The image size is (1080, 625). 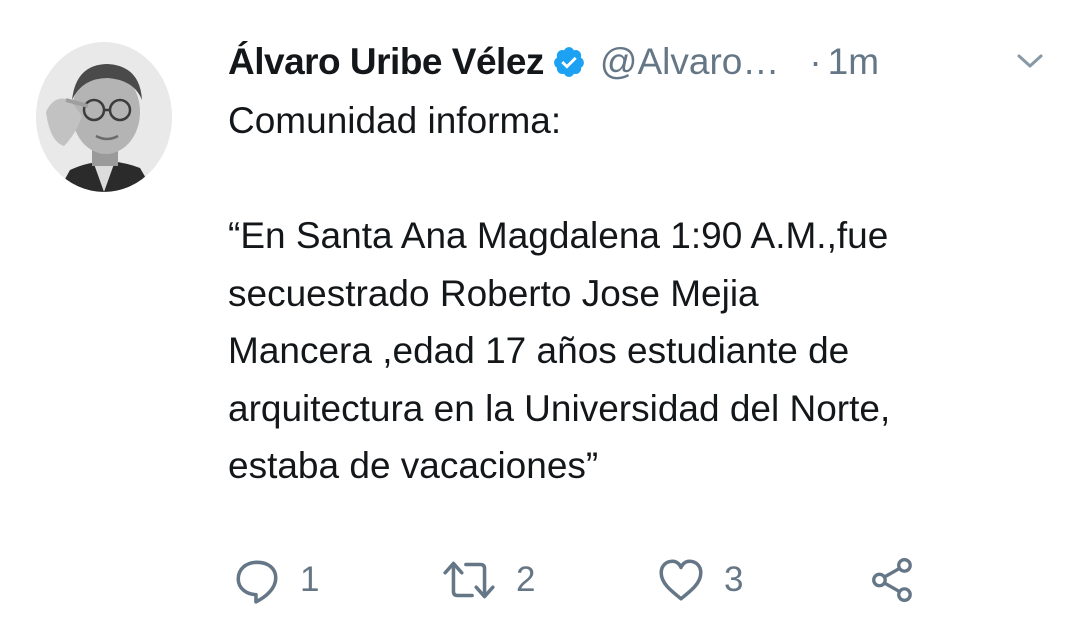 What do you see at coordinates (386, 62) in the screenshot?
I see `display-name: Álvaro Uribe Vélez` at bounding box center [386, 62].